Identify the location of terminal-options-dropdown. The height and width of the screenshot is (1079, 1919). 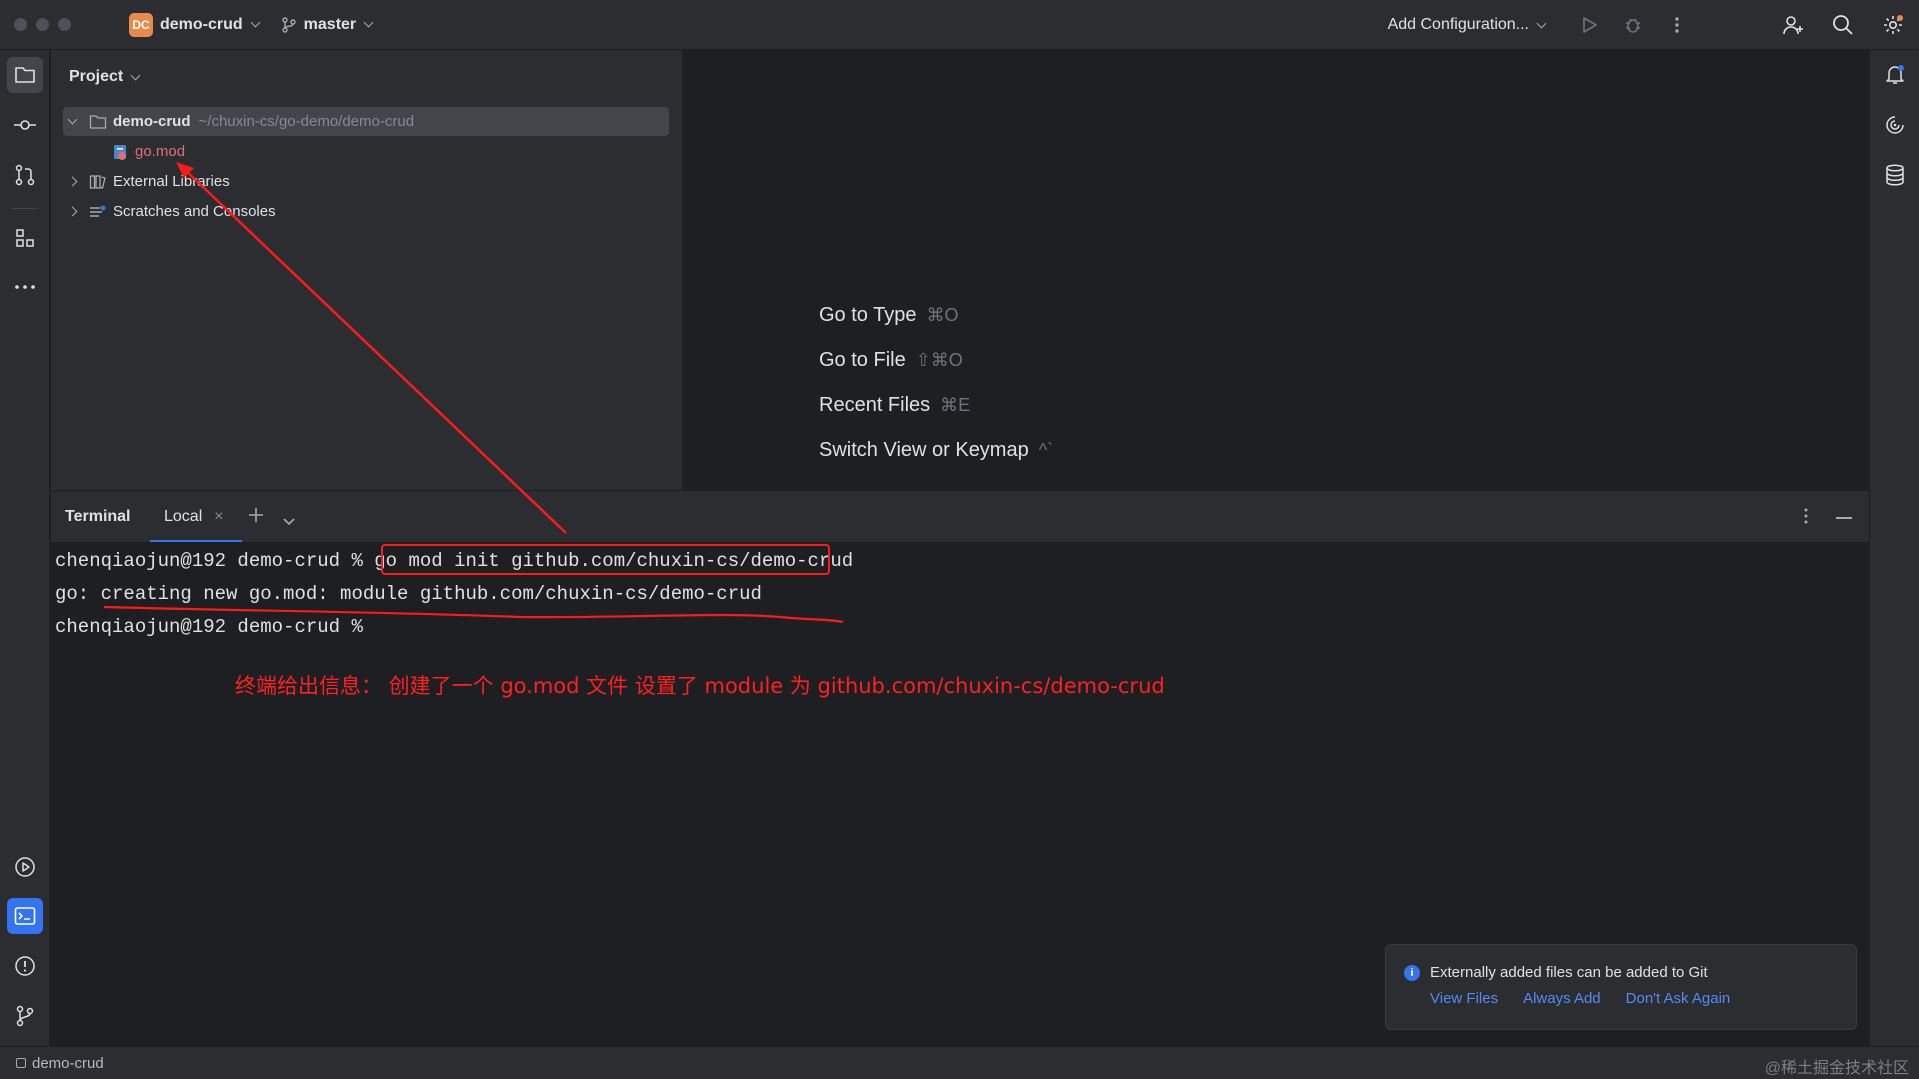
(289, 522).